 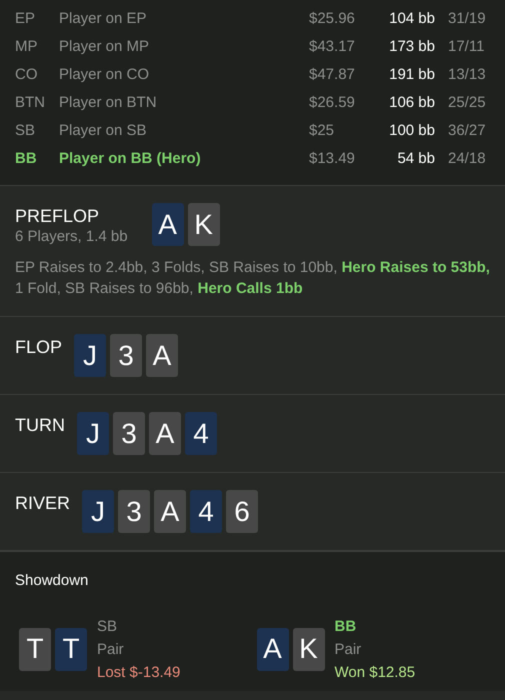 What do you see at coordinates (42, 503) in the screenshot?
I see `street-title: RIVER` at bounding box center [42, 503].